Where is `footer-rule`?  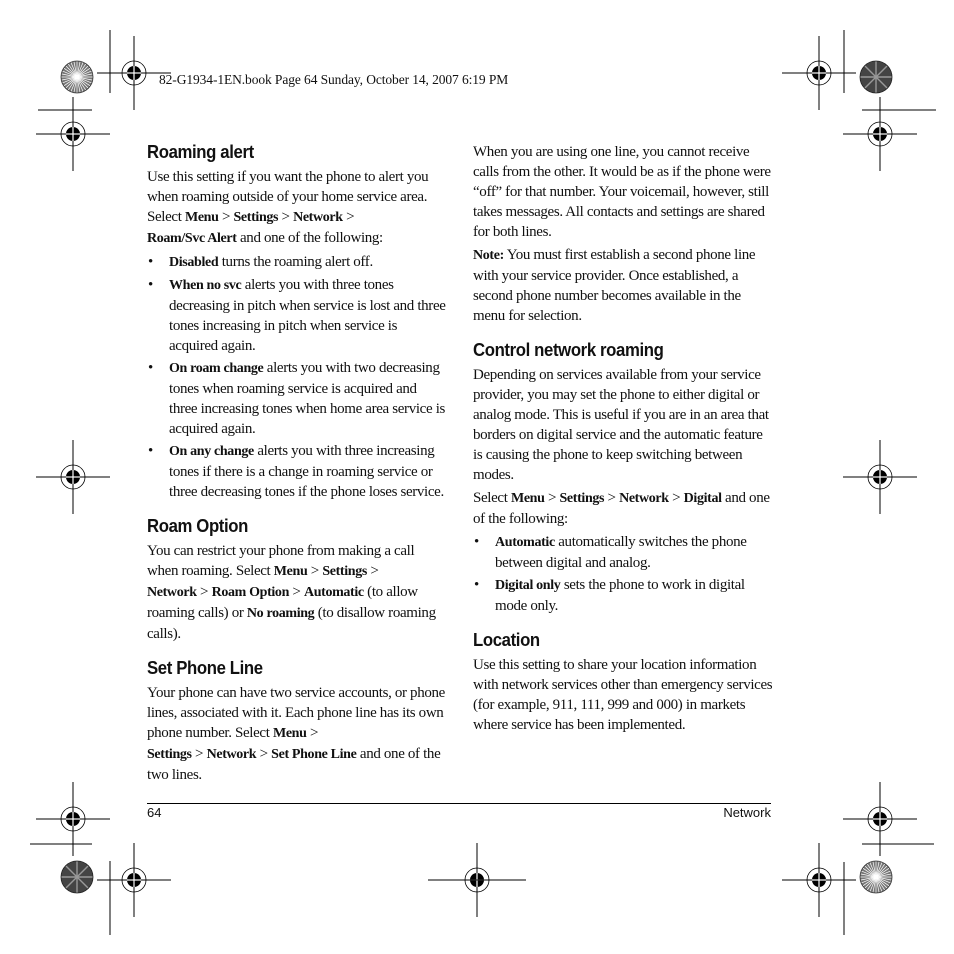 footer-rule is located at coordinates (459, 803).